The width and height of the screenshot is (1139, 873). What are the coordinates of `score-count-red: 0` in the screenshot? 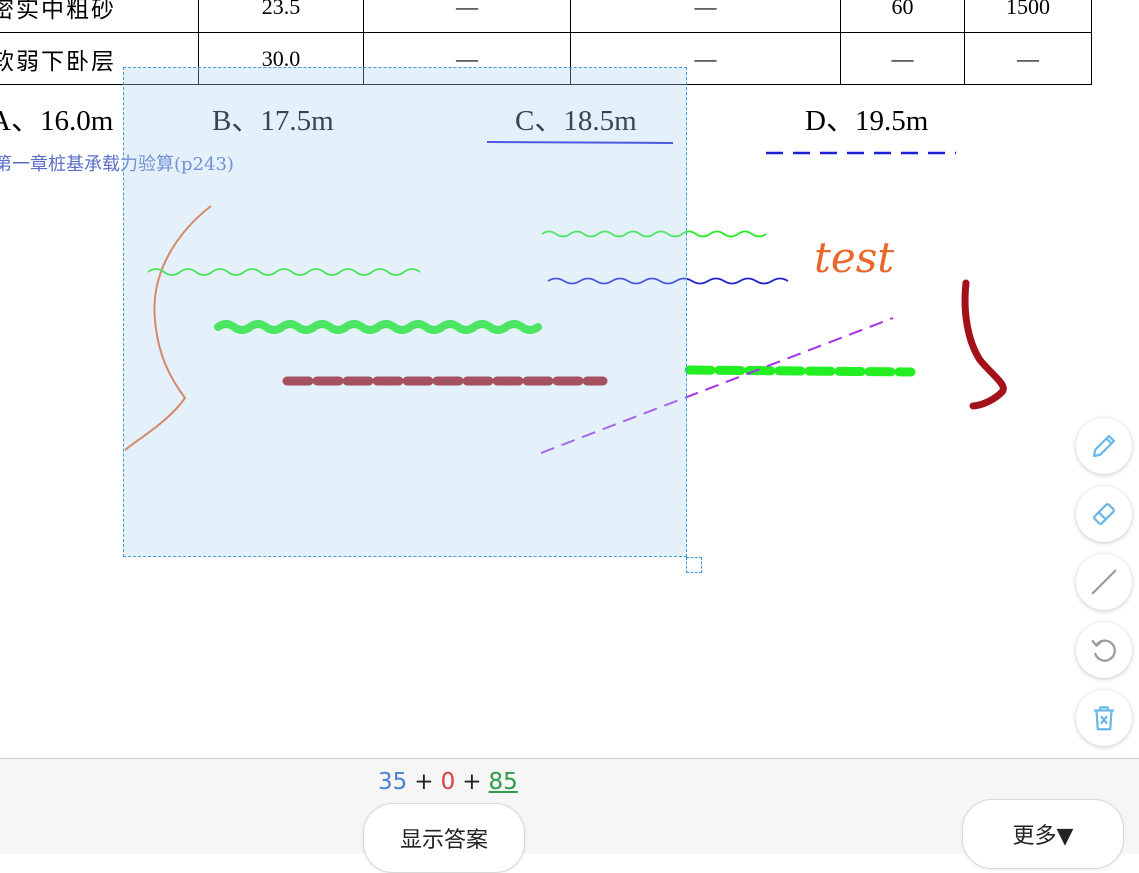 It's located at (448, 782).